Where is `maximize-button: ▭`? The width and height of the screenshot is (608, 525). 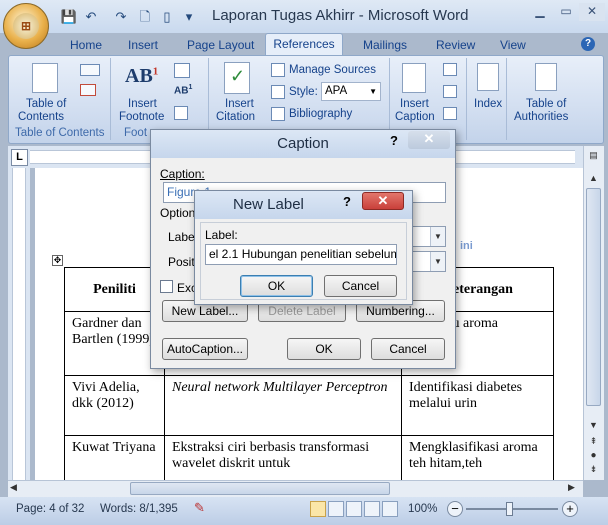 maximize-button: ▭ is located at coordinates (566, 12).